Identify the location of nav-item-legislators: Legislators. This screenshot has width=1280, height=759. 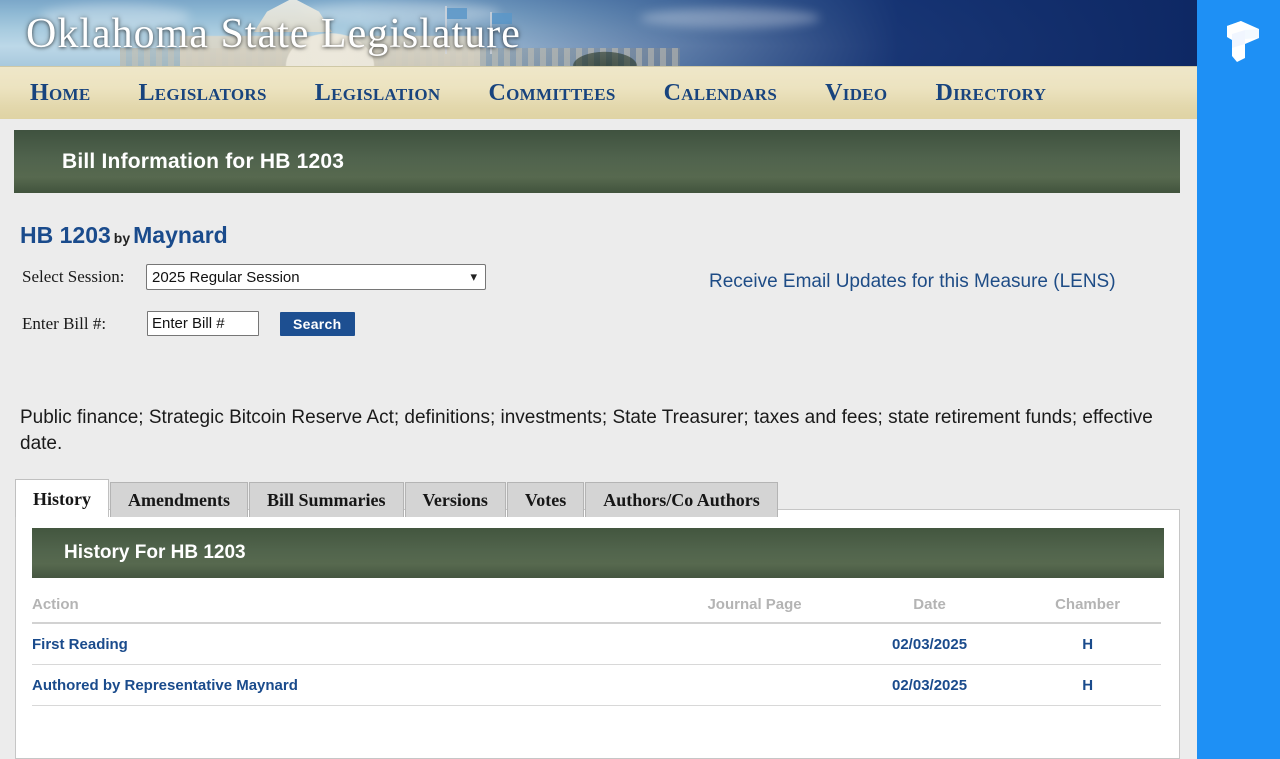
(202, 93).